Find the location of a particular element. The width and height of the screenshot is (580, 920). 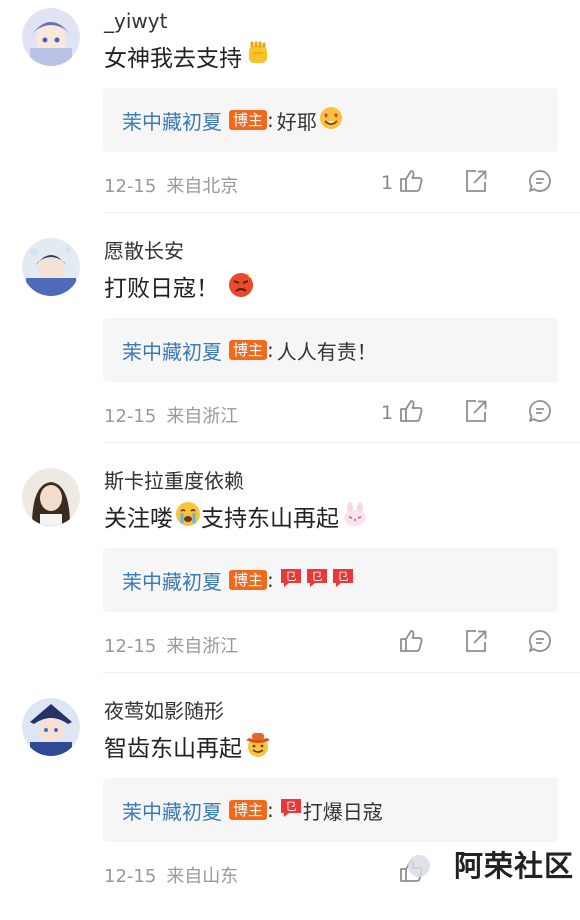

watermark-logo-icon is located at coordinates (419, 866).